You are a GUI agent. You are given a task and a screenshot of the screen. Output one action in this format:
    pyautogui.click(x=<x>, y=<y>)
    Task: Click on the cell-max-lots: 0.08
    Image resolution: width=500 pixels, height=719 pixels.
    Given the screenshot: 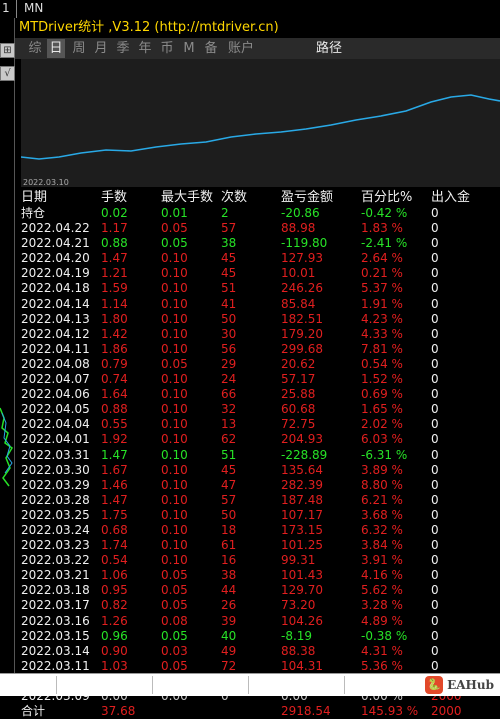 What is the action you would take?
    pyautogui.click(x=174, y=620)
    